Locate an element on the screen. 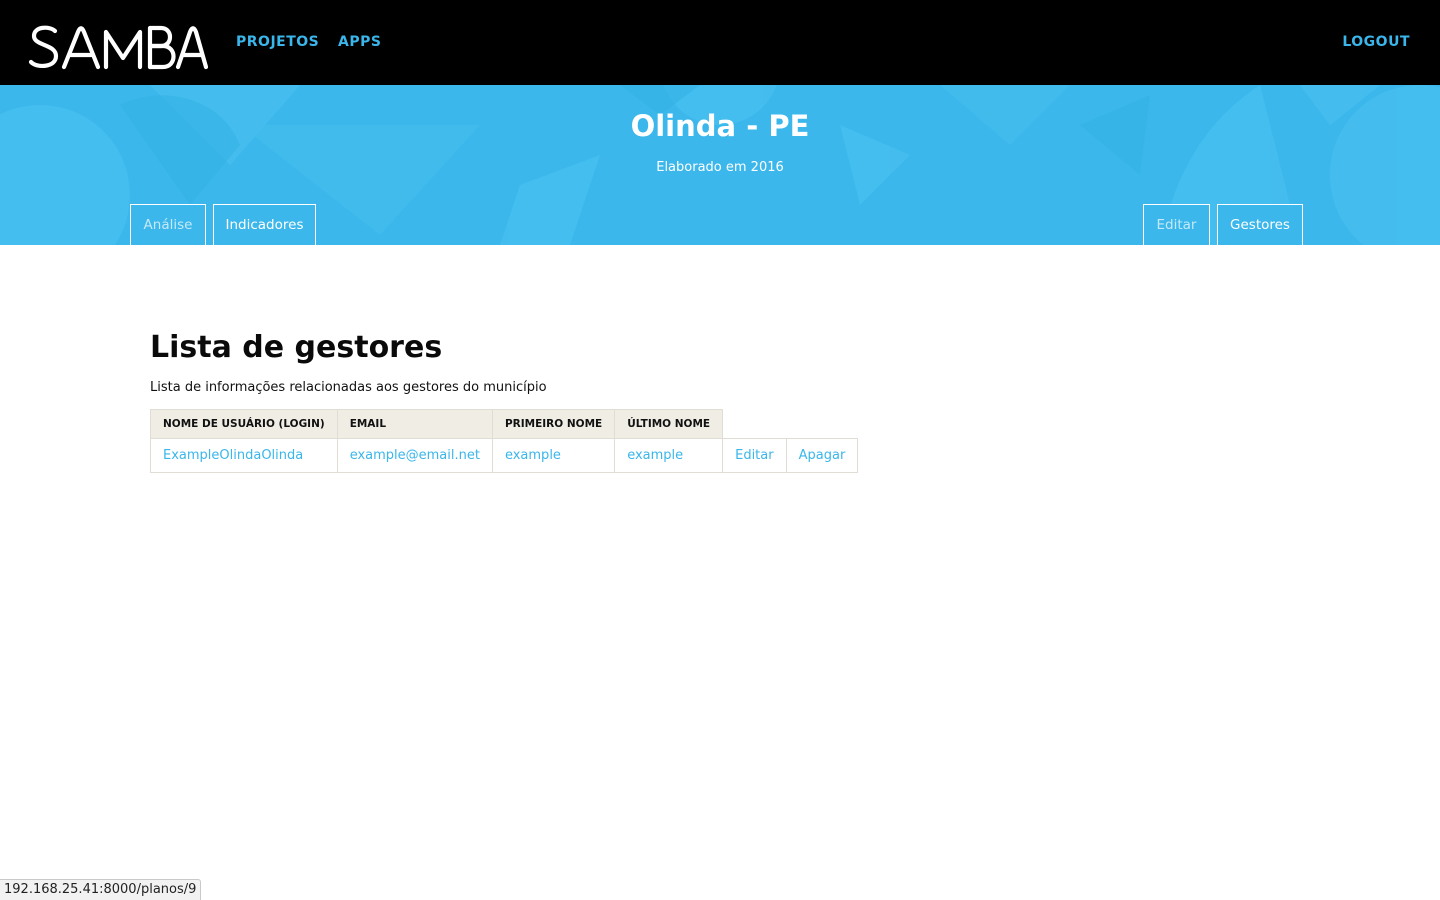 The height and width of the screenshot is (900, 1440). cell-login: ExampleOlindaOlinda is located at coordinates (244, 455).